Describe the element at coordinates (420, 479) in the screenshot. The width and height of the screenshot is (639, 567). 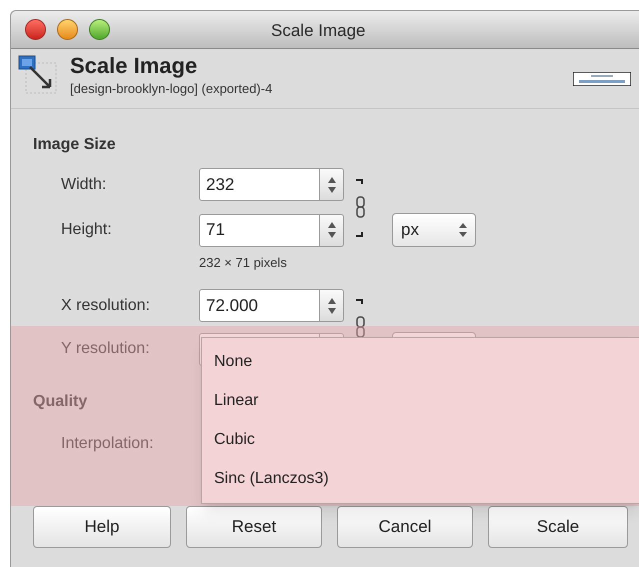
I see `menu-item: Sinc (Lanczos3)` at that location.